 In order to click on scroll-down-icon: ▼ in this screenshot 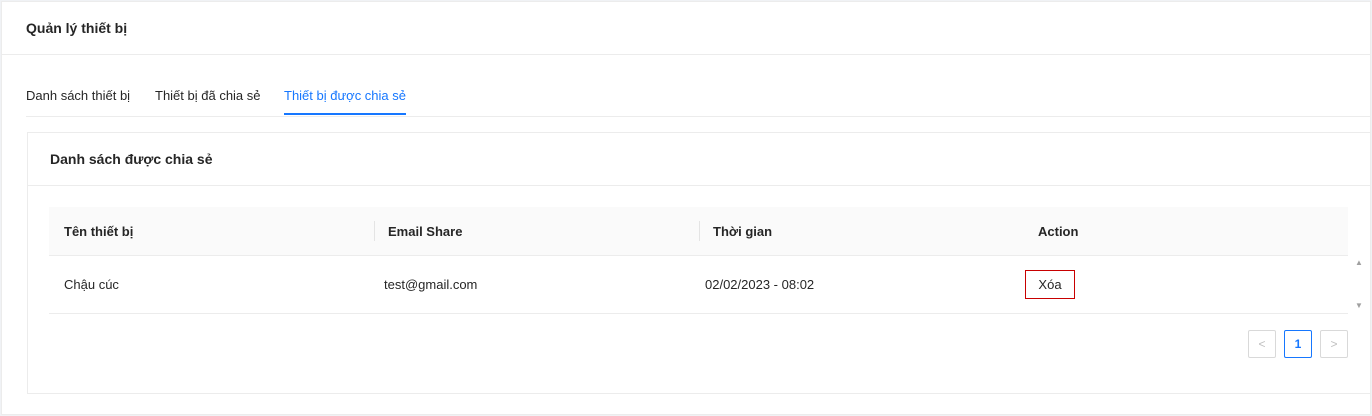, I will do `click(1359, 306)`.